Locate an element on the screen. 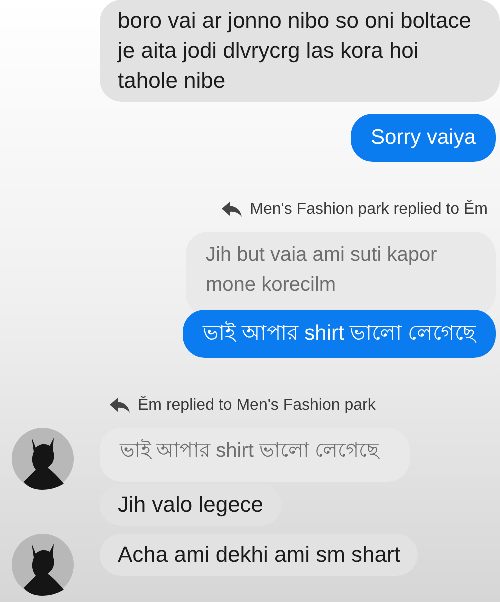 The height and width of the screenshot is (602, 500). quoted-message: ভাই আপার shirt ভালো লেগেছে is located at coordinates (255, 455).